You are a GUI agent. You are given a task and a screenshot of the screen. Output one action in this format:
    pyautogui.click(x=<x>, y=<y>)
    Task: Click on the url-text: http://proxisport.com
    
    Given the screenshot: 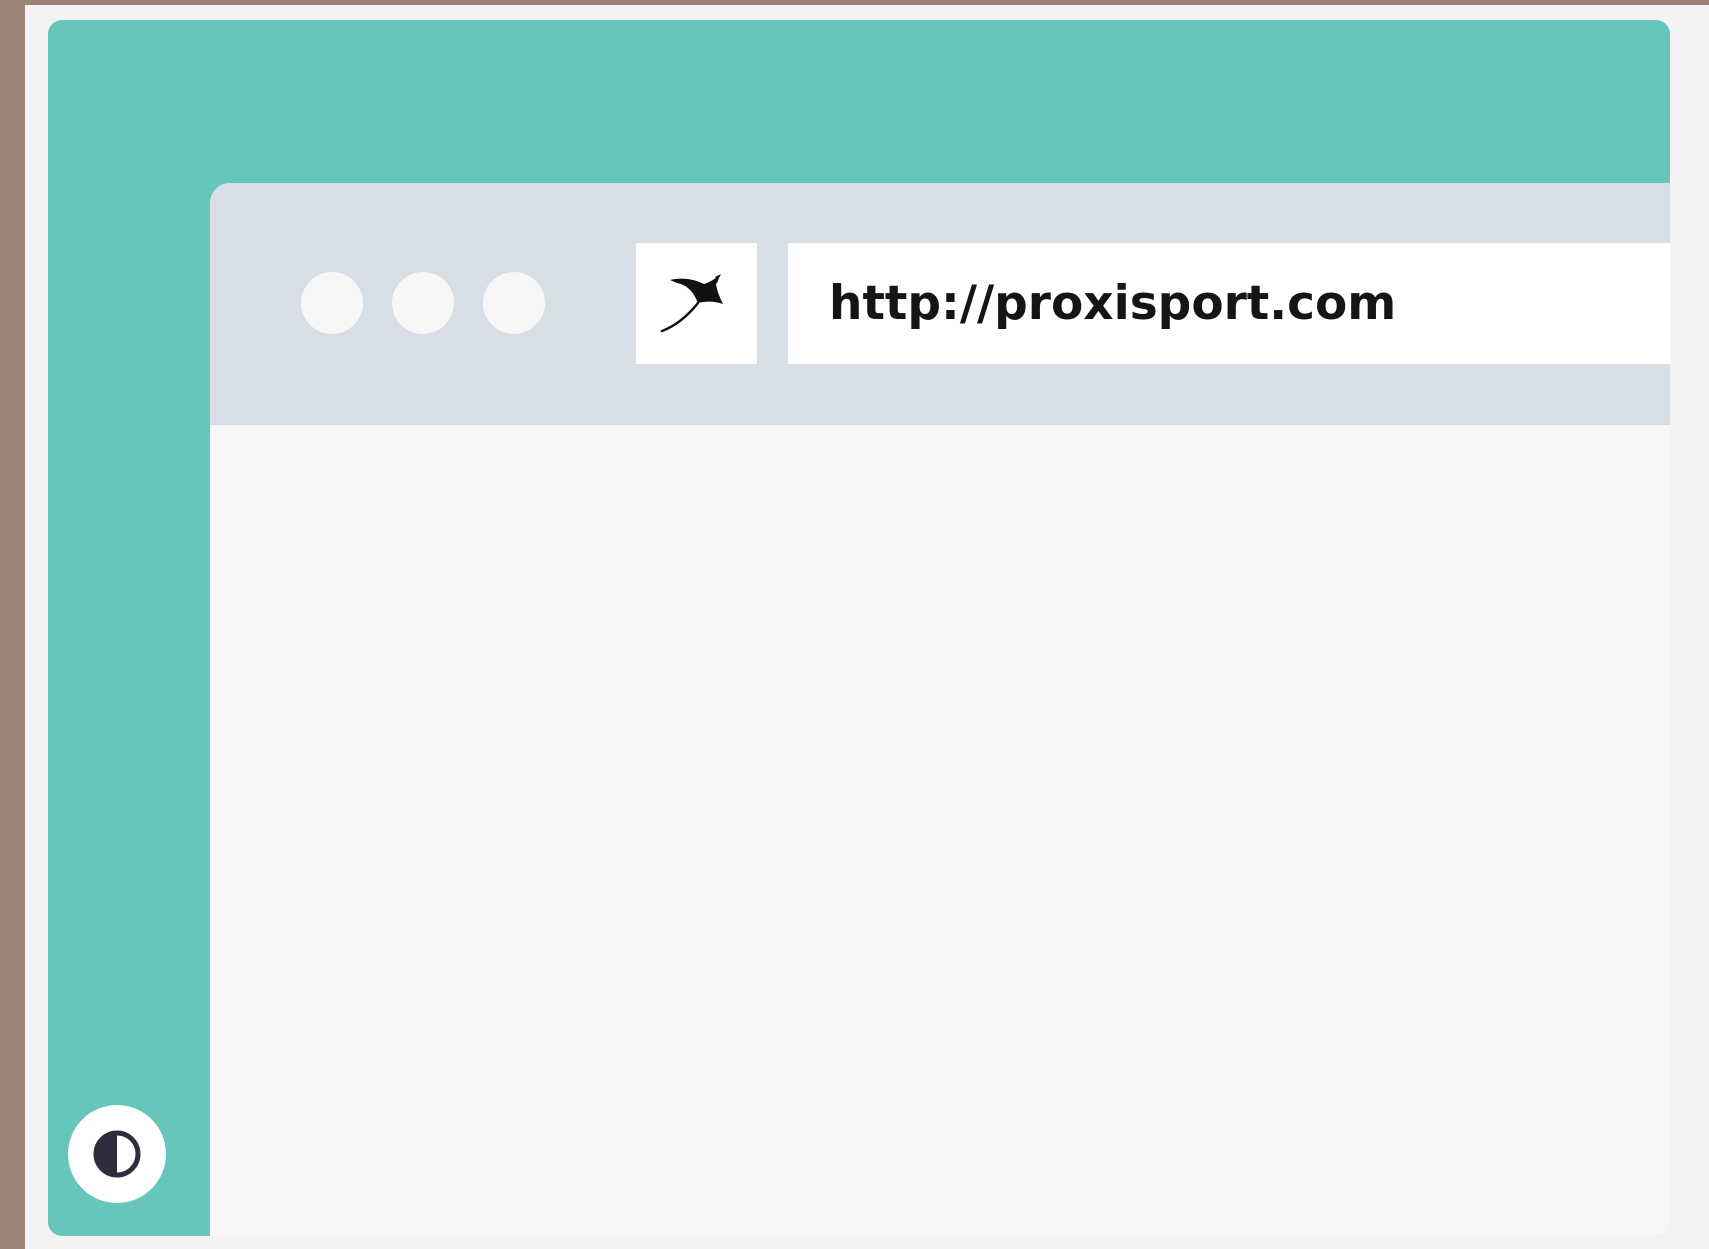 What is the action you would take?
    pyautogui.click(x=1113, y=303)
    